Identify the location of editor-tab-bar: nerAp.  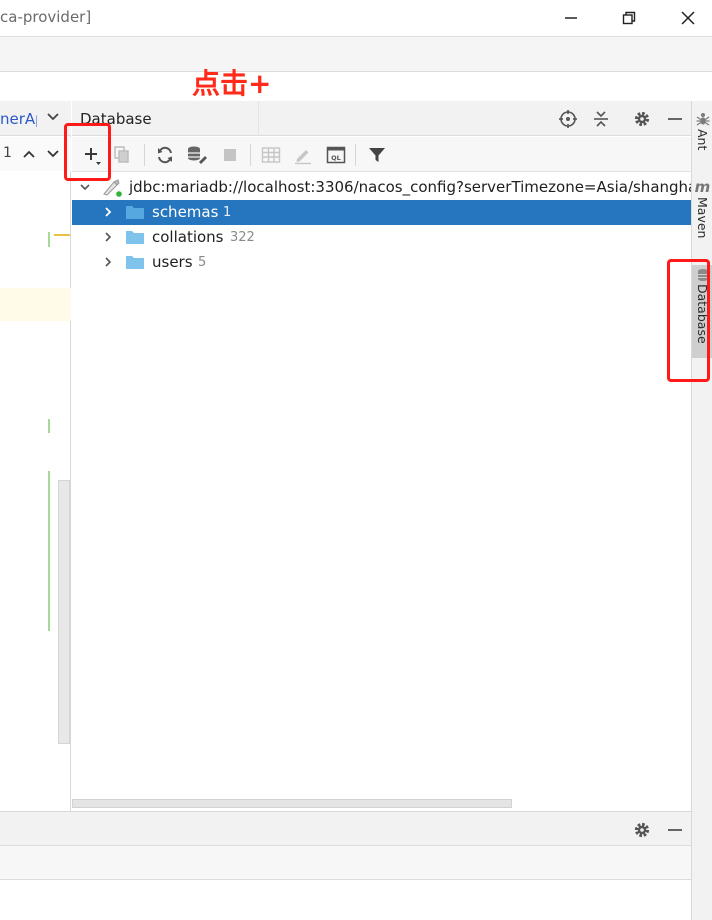
(35, 118).